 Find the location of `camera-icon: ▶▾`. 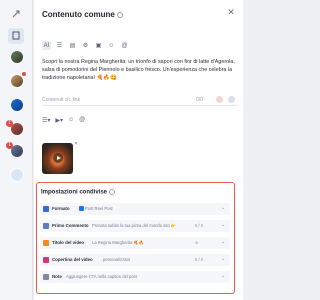

camera-icon: ▶▾ is located at coordinates (59, 120).